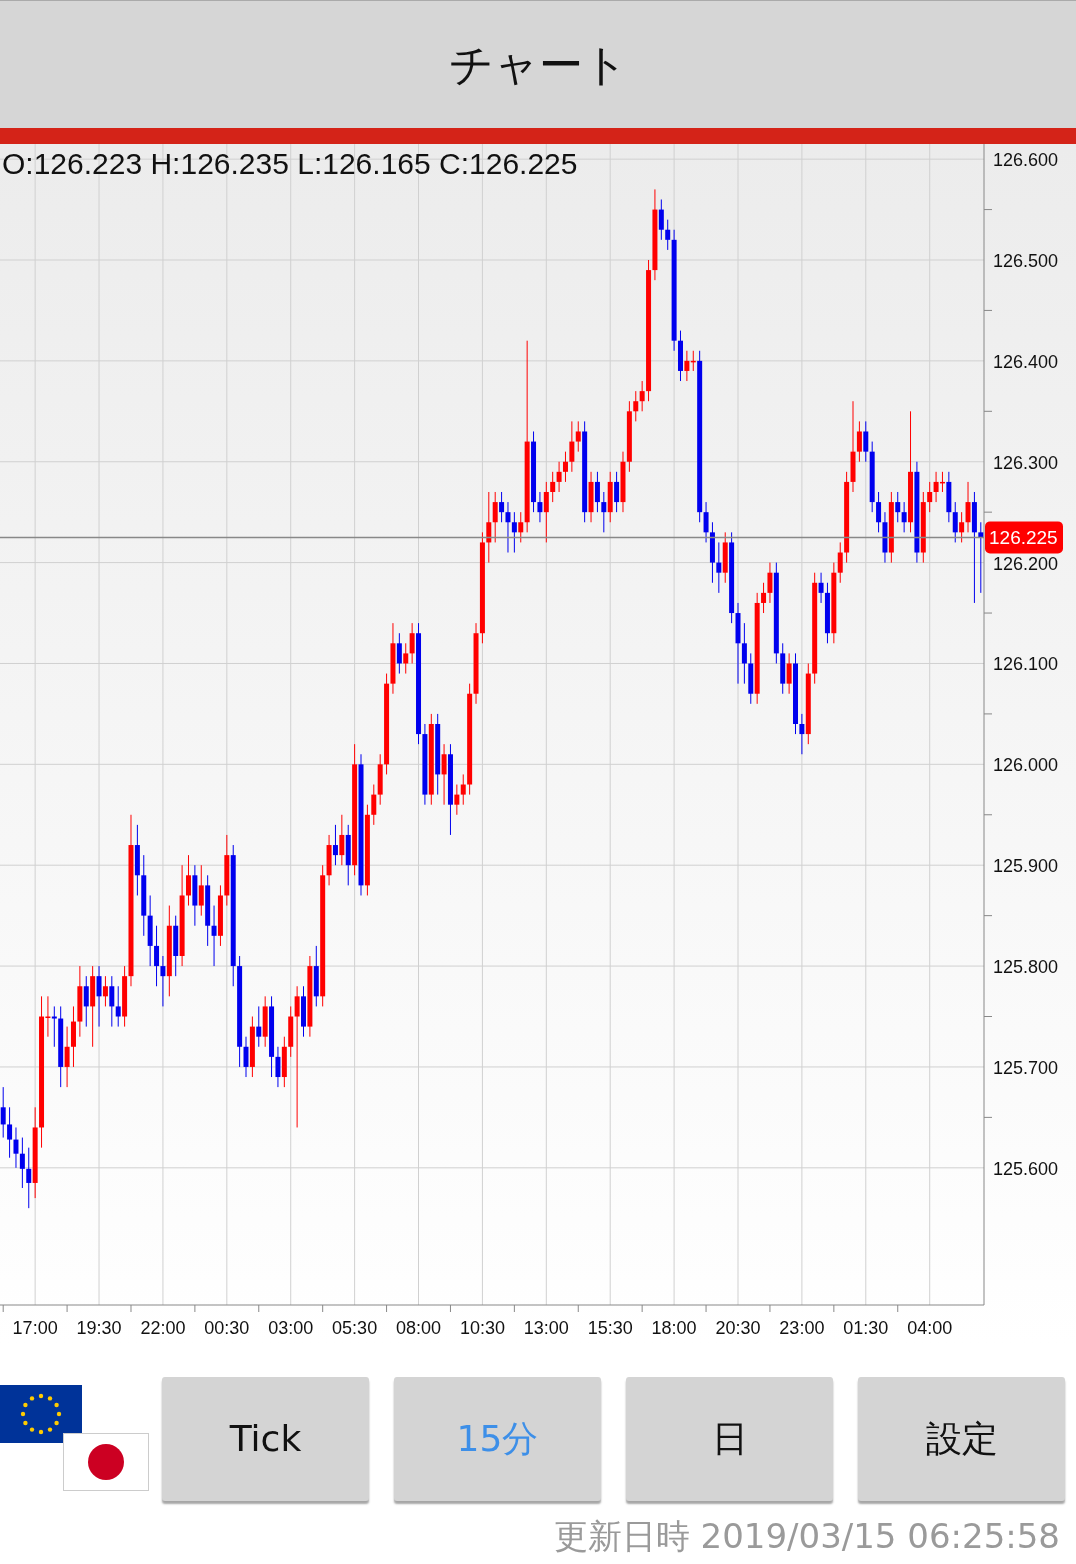  I want to click on x-axis-label: 04:00, so click(930, 1328).